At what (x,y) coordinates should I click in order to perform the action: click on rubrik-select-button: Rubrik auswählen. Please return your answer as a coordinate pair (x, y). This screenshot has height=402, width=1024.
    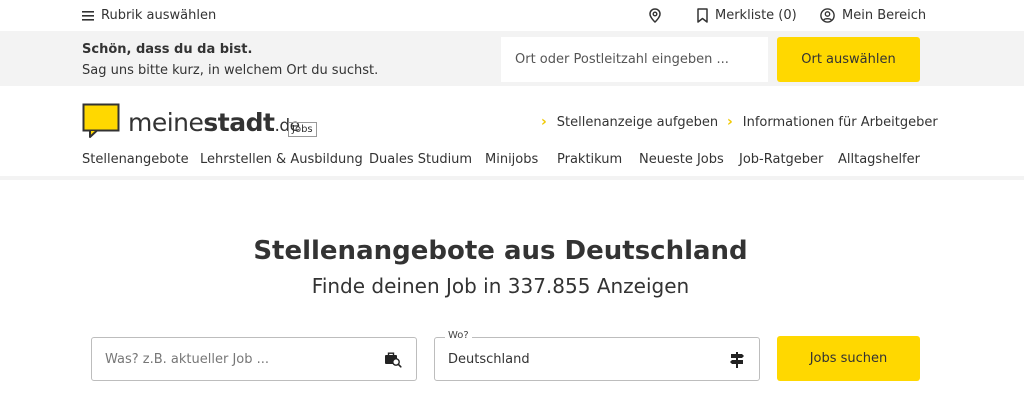
    Looking at the image, I should click on (149, 15).